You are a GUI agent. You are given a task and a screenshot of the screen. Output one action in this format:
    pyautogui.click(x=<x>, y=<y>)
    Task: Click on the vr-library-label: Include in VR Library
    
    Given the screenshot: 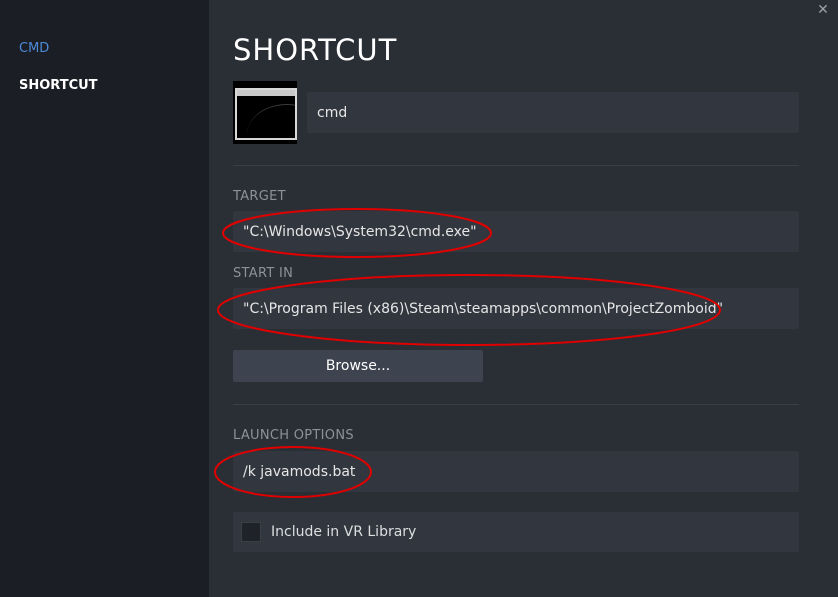 What is the action you would take?
    pyautogui.click(x=344, y=532)
    